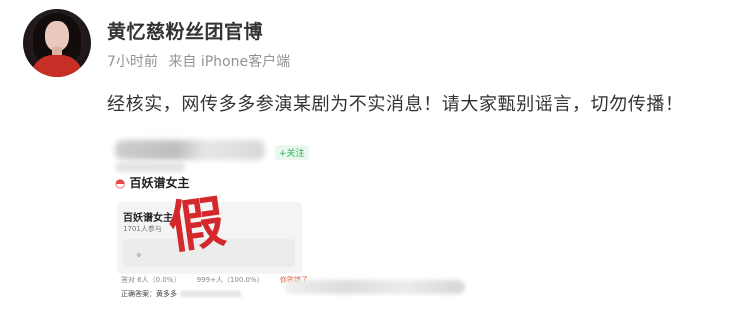  Describe the element at coordinates (142, 229) in the screenshot. I see `poll-participants: 1701人参与` at that location.